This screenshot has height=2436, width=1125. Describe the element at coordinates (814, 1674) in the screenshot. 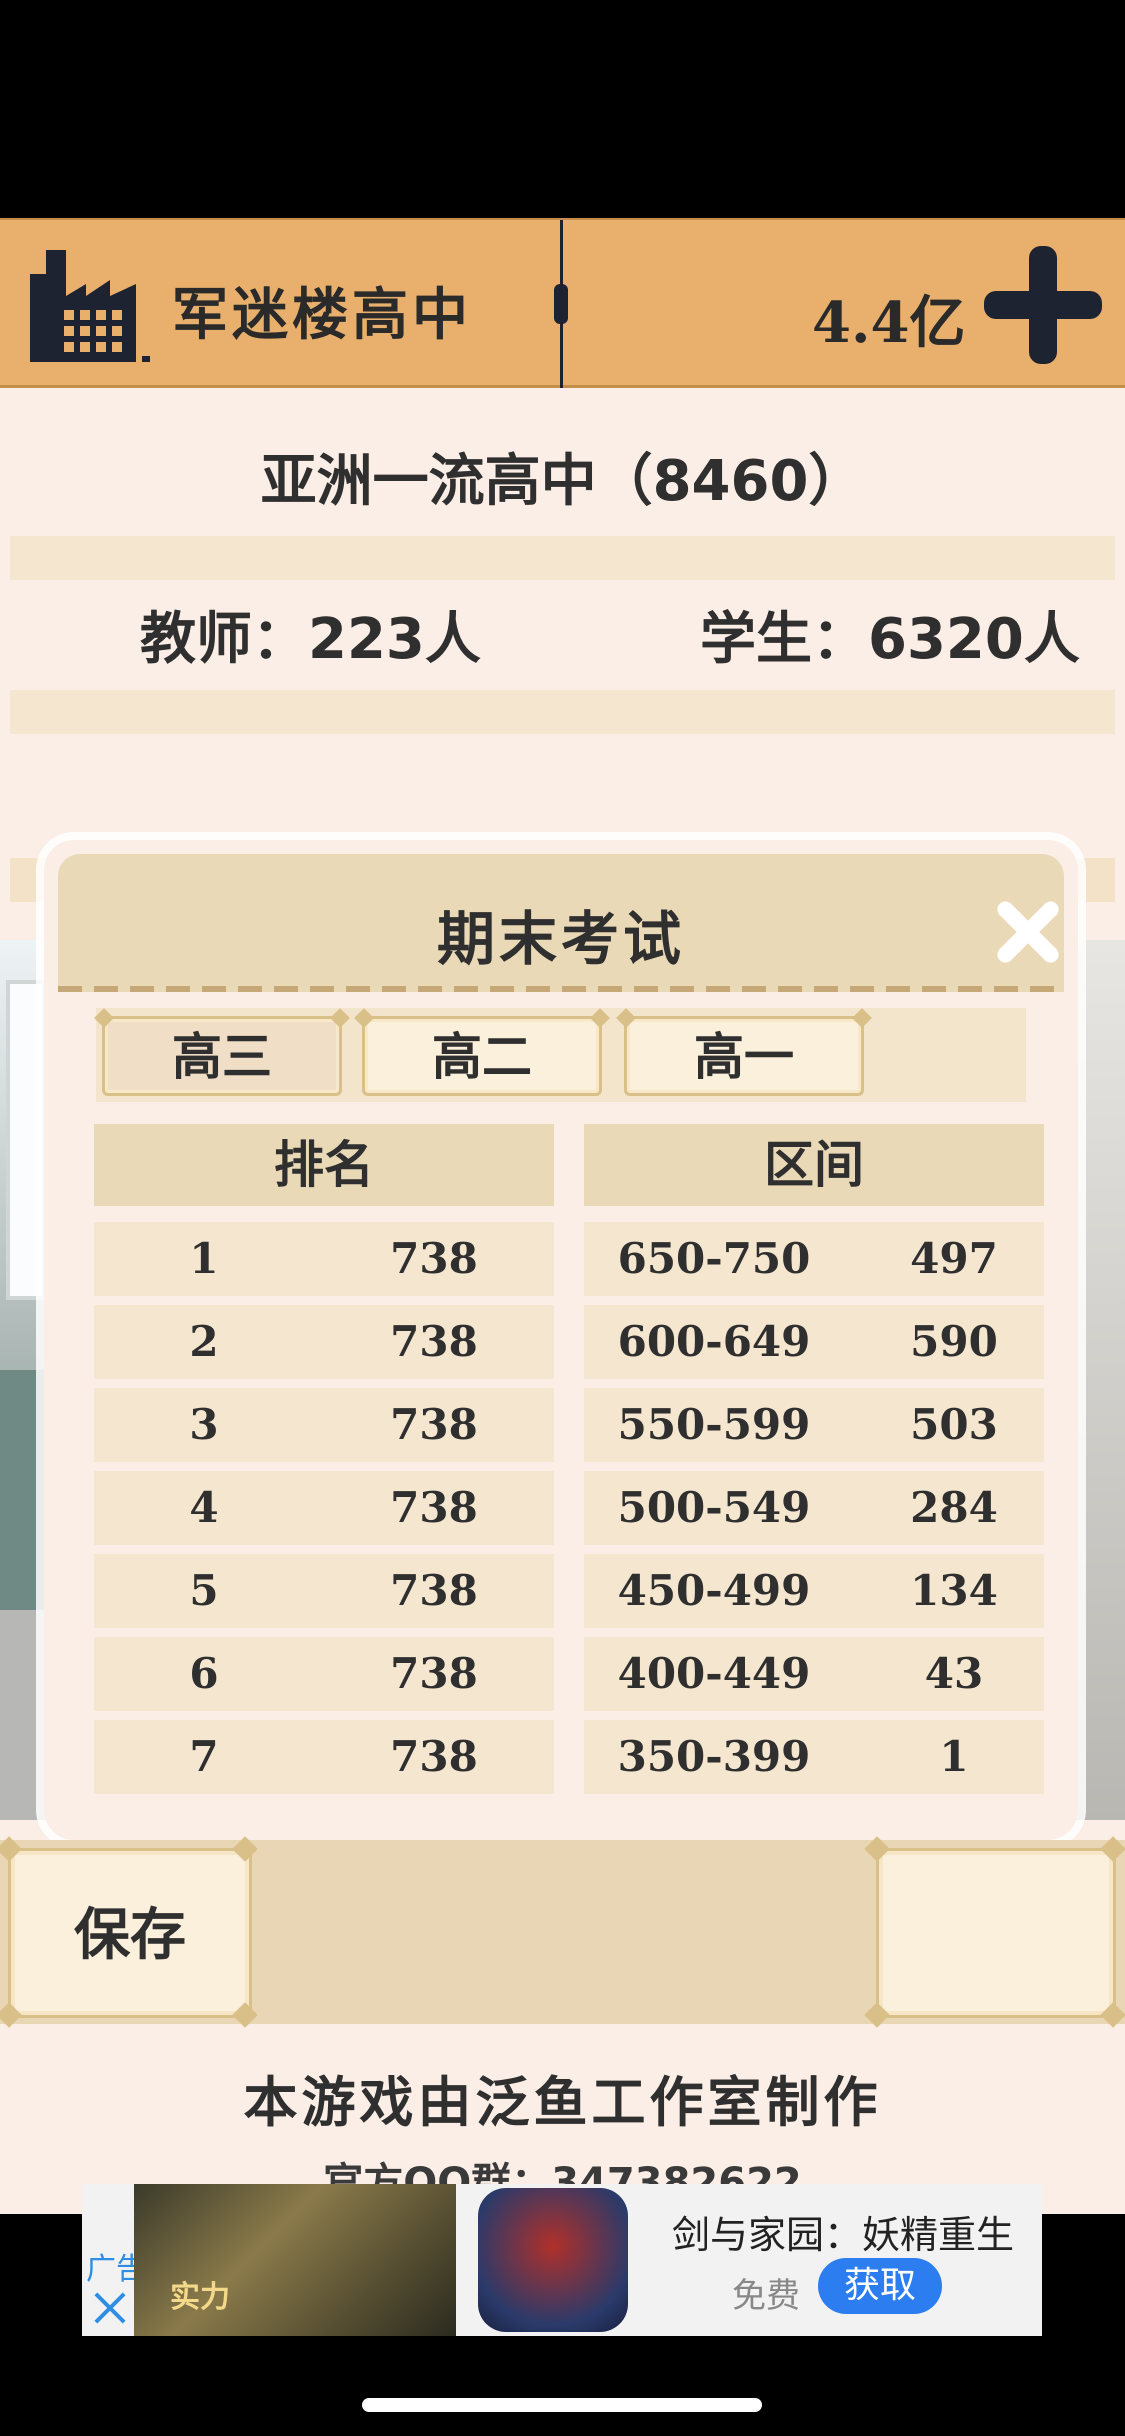

I see `range-row: 400-449 43` at that location.